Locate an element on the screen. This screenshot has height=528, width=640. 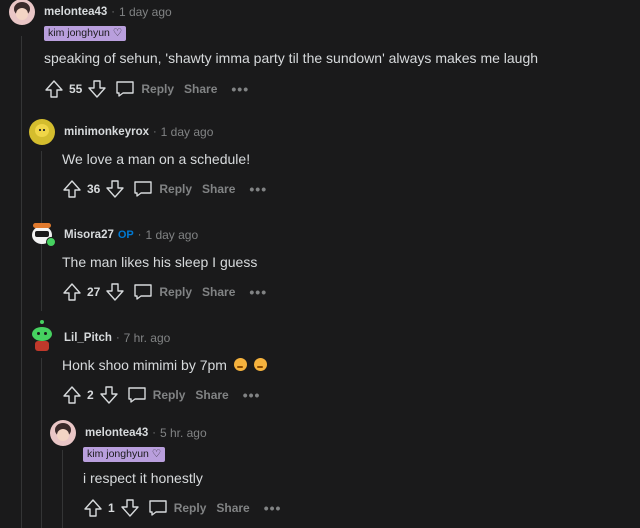
vote-score: 1 is located at coordinates (111, 508).